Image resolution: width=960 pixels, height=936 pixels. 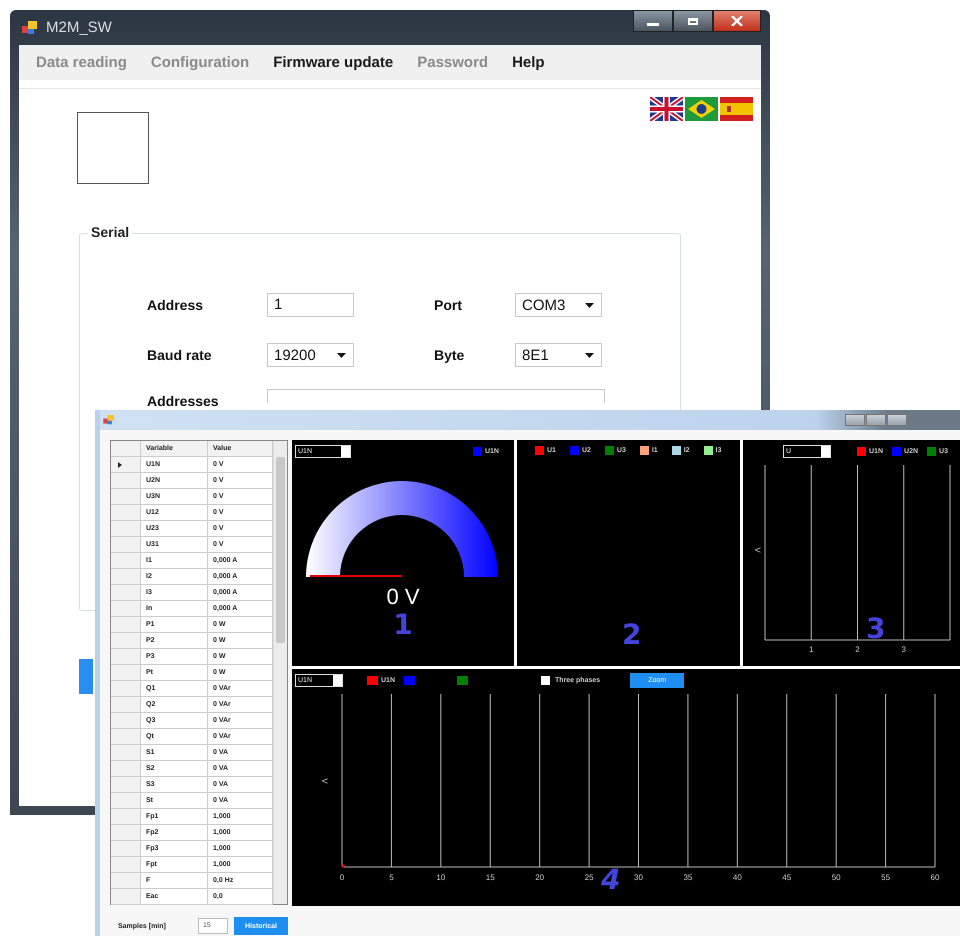 I want to click on tick-label: 0, so click(x=342, y=877).